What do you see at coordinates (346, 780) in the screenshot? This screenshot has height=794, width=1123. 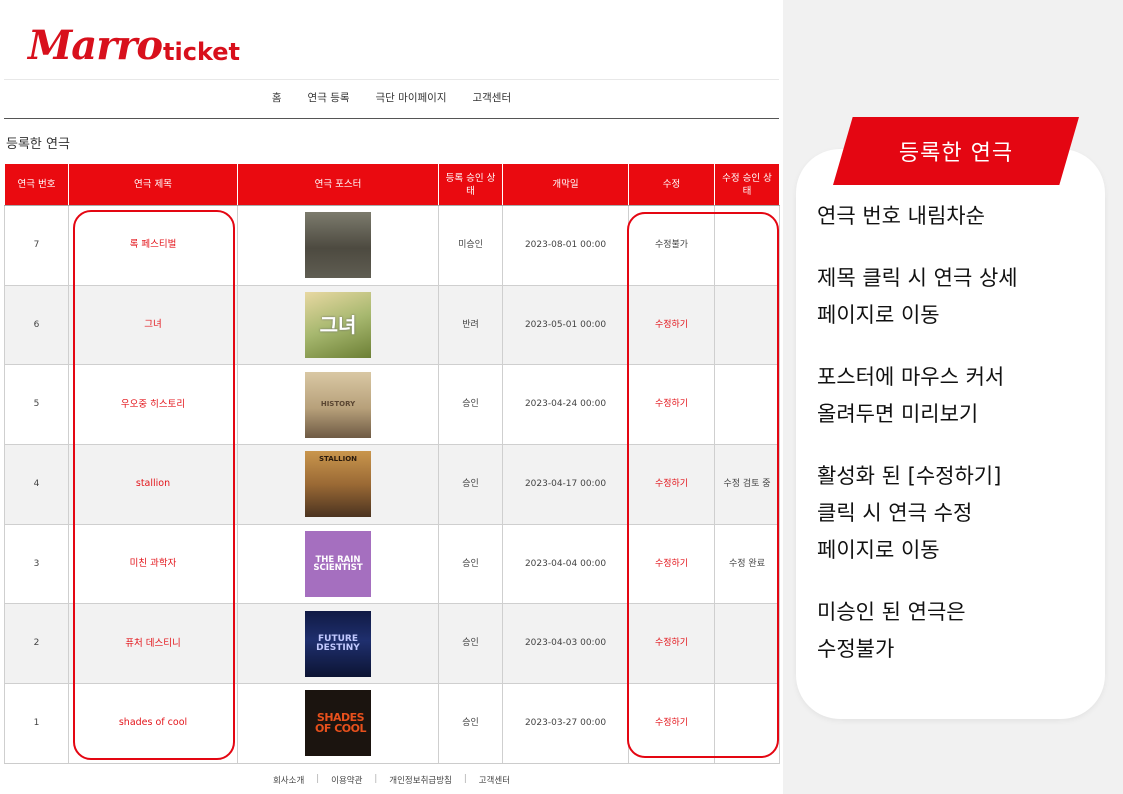 I see `footer-link-terms: 이용약관` at bounding box center [346, 780].